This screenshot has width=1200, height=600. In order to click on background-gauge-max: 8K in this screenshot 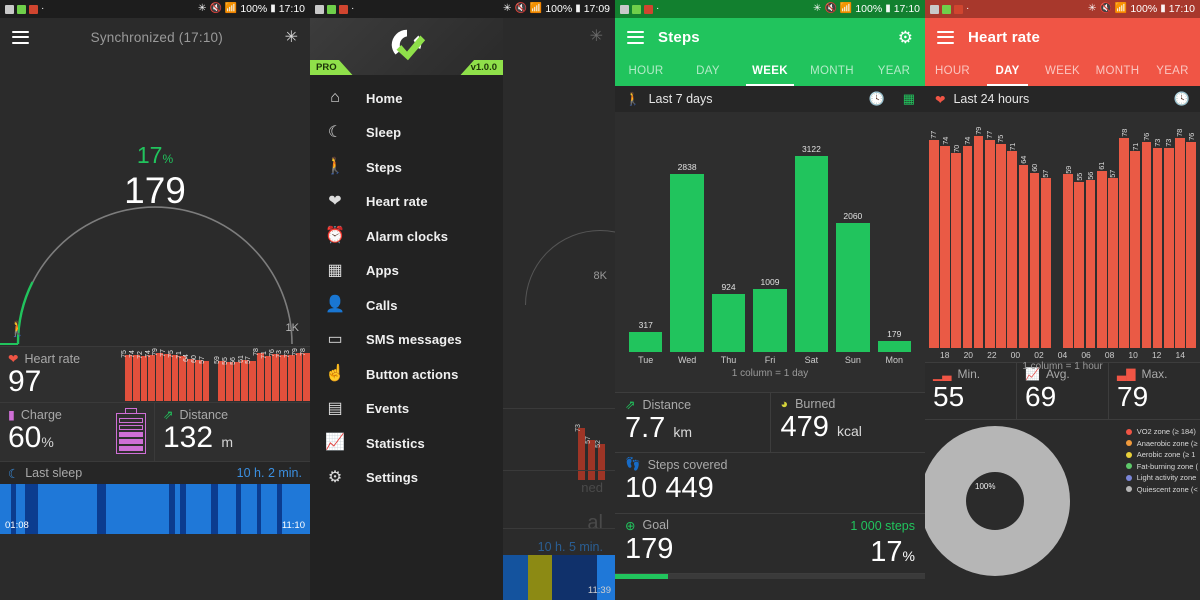, I will do `click(600, 276)`.